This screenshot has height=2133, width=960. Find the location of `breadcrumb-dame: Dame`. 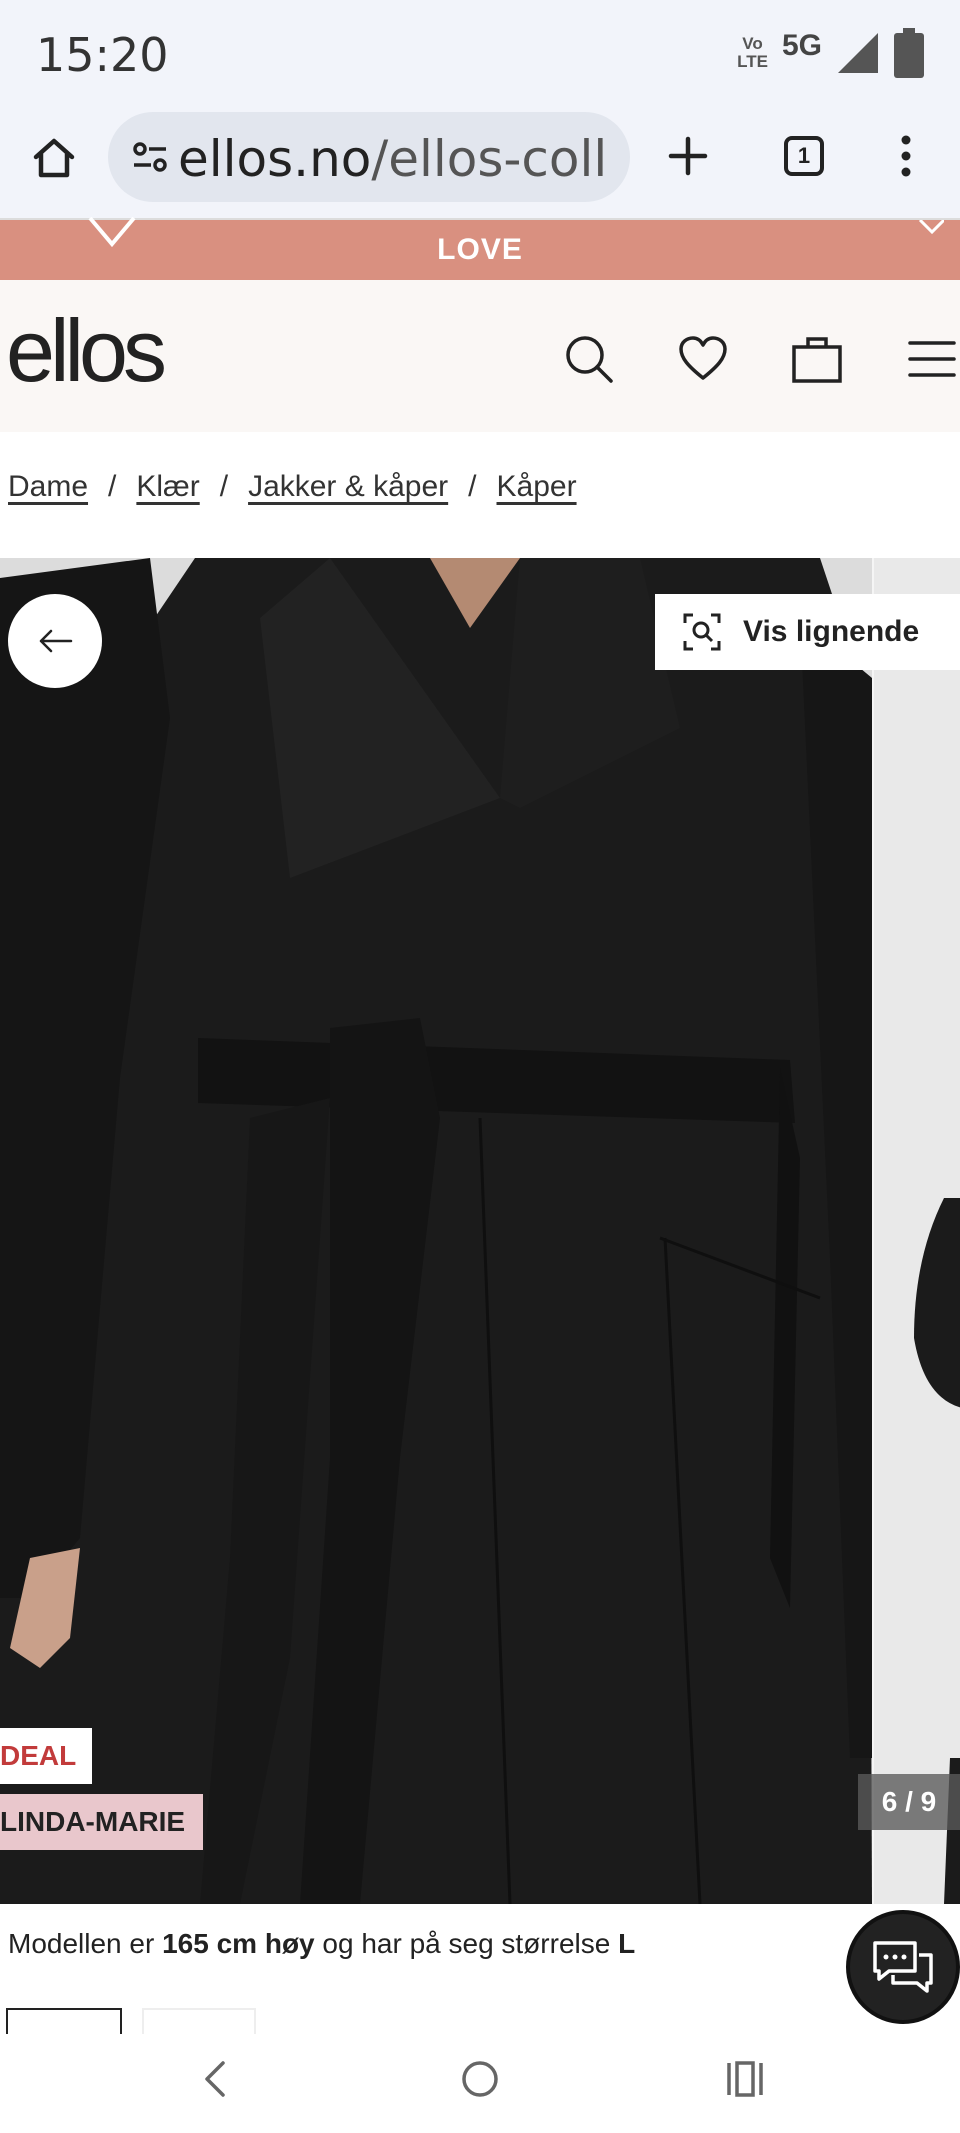

breadcrumb-dame: Dame is located at coordinates (48, 487).